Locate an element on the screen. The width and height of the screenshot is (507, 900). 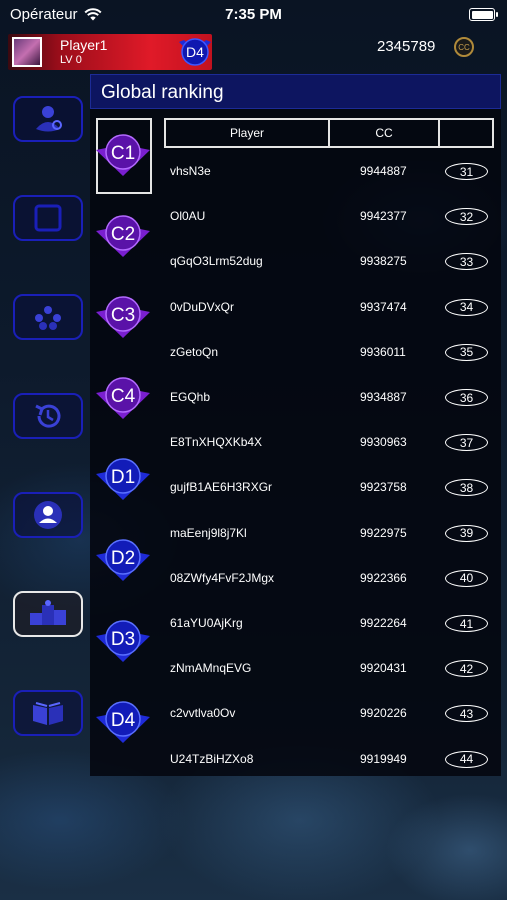
row-cc-value: 9944887 is located at coordinates (383, 171).